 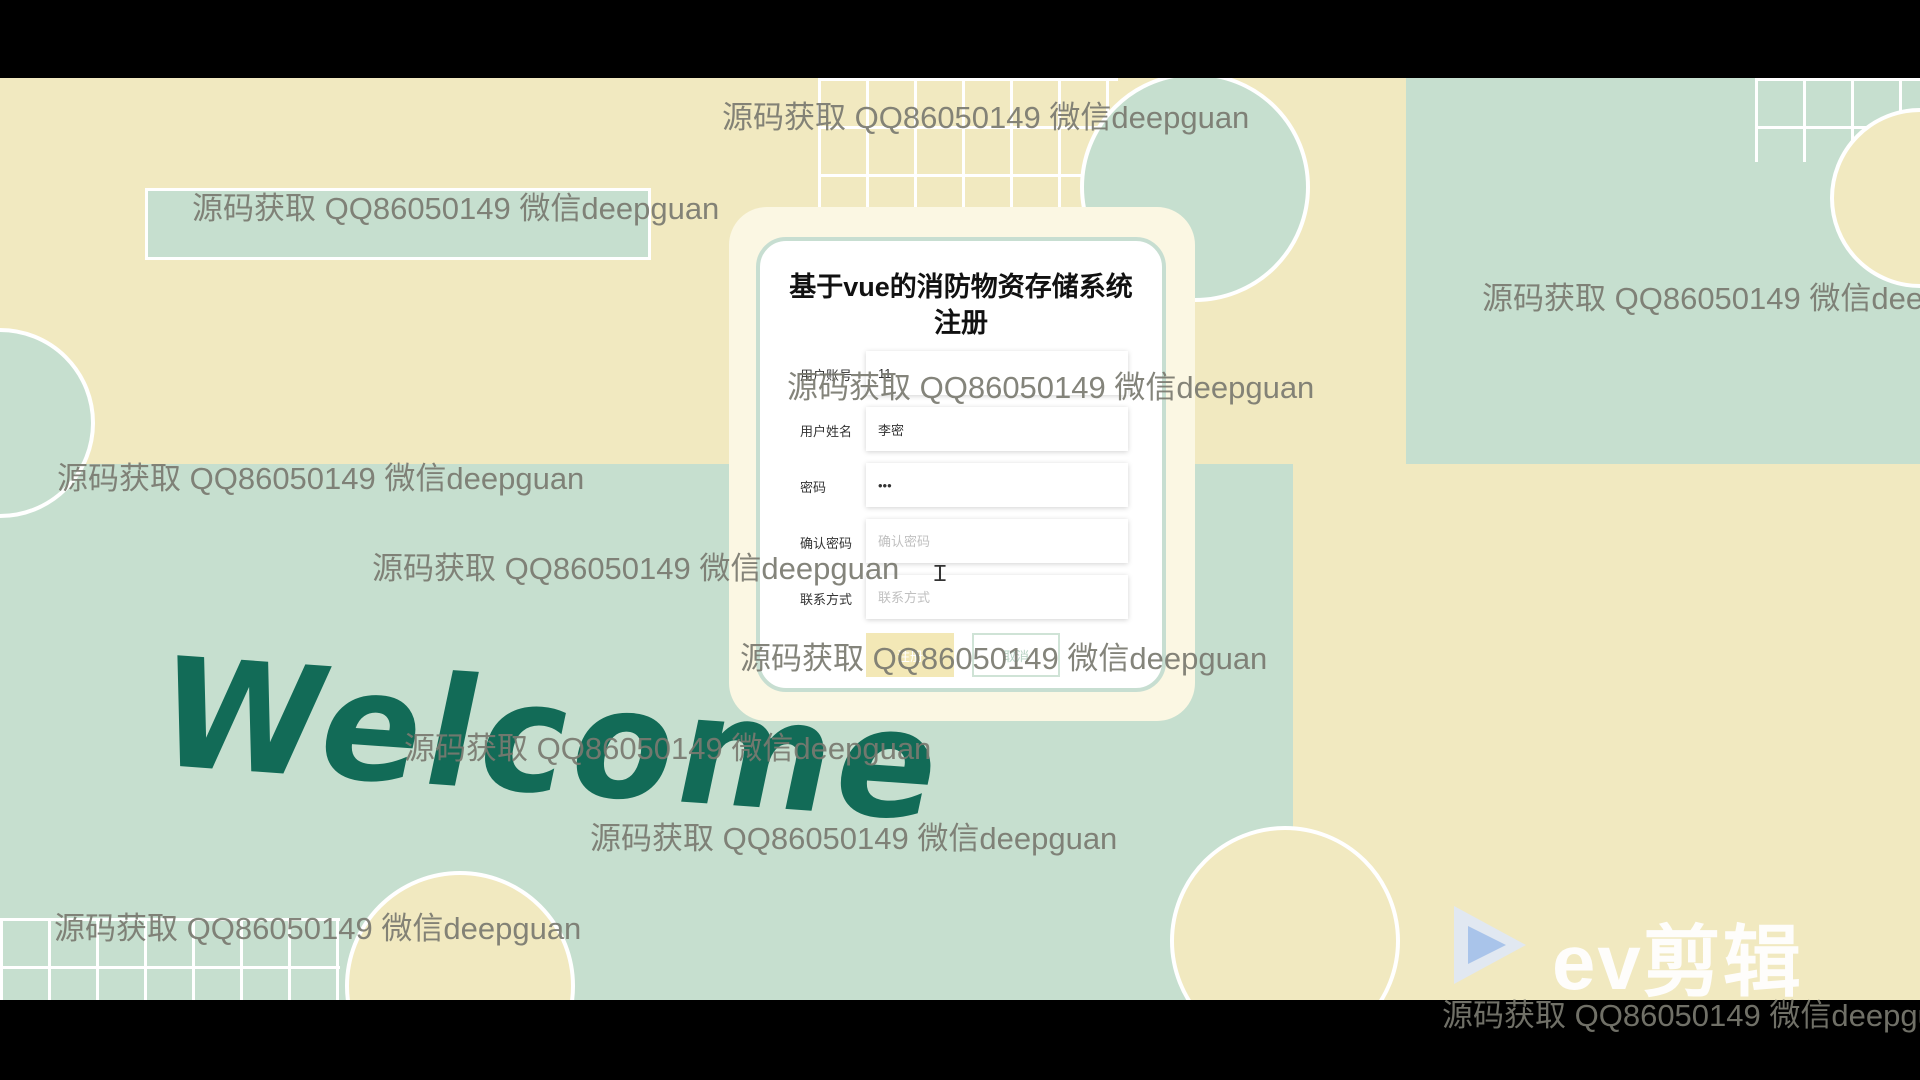 I want to click on watermark-9: 源码获取 QQ86050149 微信deepguan, so click(x=854, y=838).